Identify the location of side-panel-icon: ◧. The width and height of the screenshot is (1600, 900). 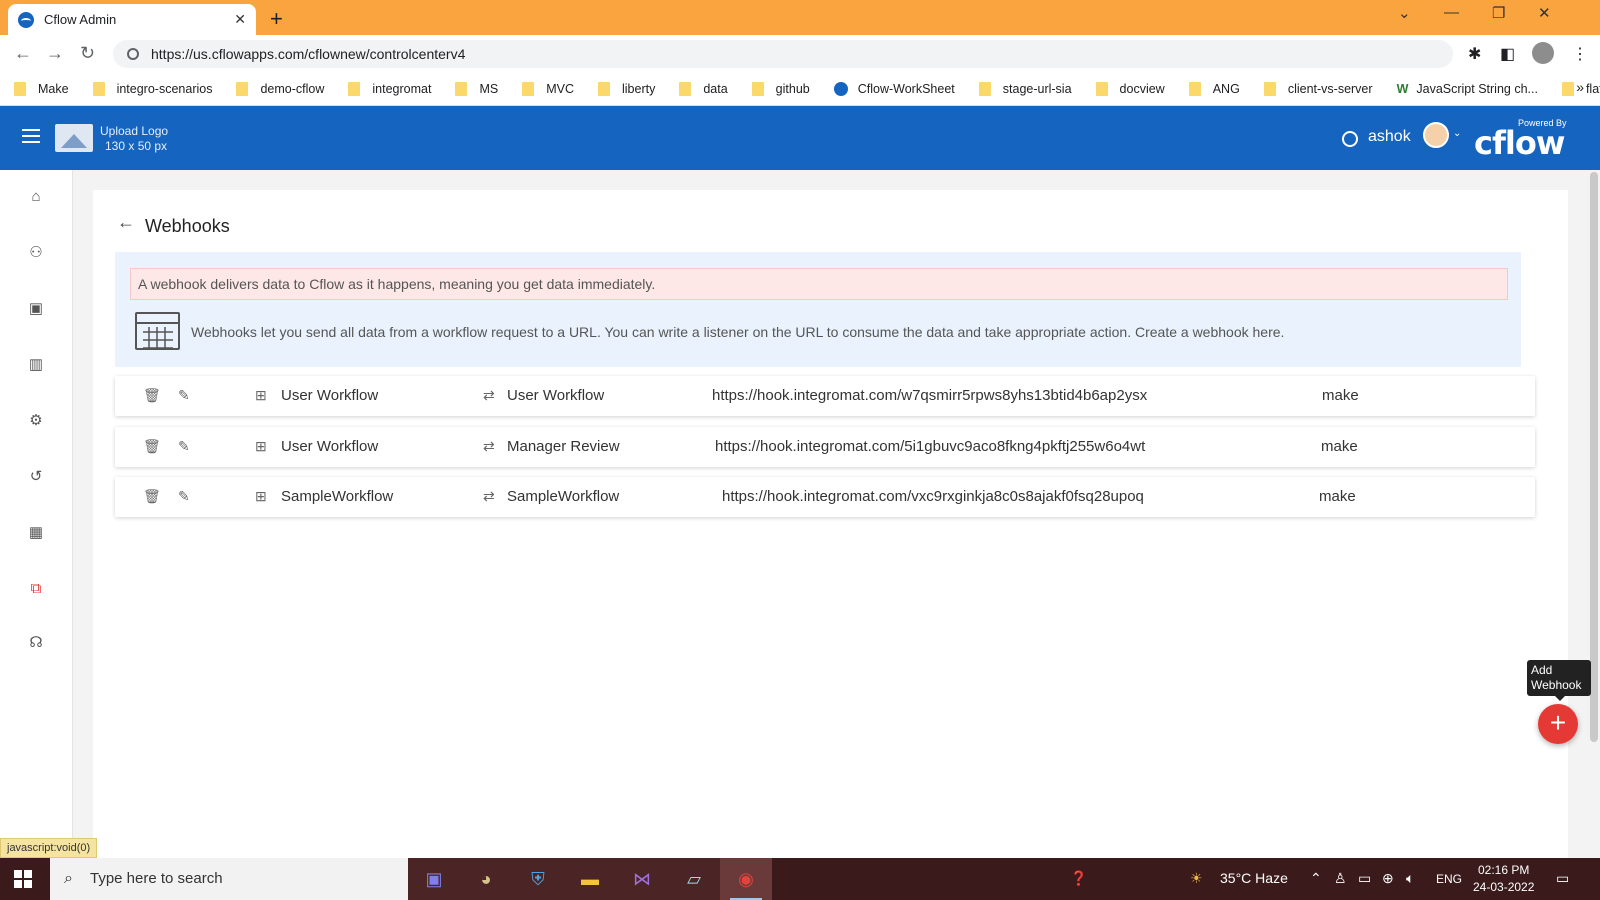
(1507, 54).